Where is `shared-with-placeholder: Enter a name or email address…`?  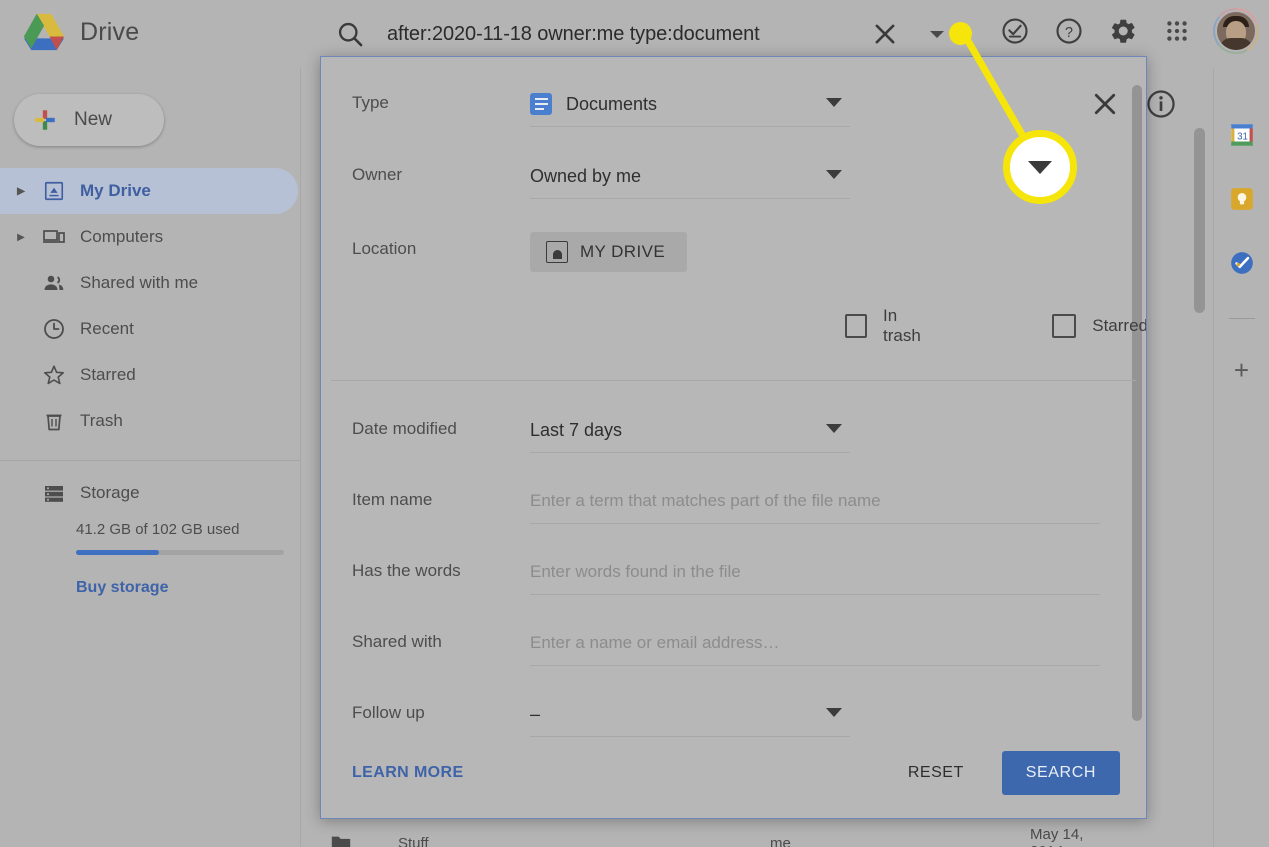 shared-with-placeholder: Enter a name or email address… is located at coordinates (655, 642).